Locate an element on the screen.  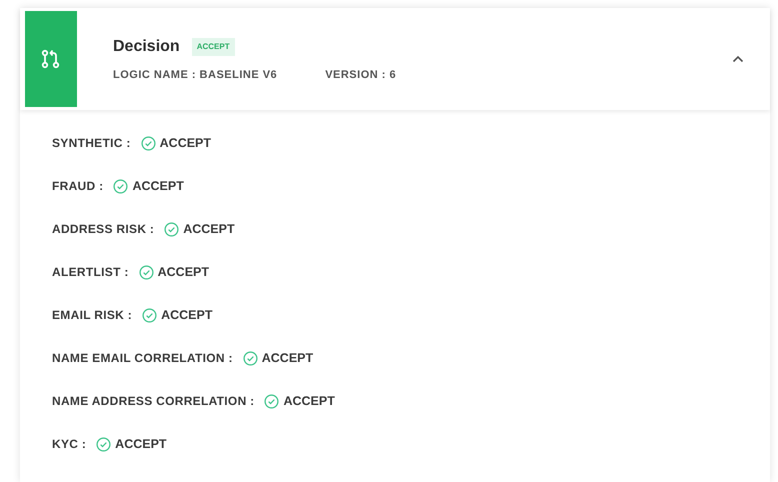
result-label: EMAIL RISK : is located at coordinates (92, 315).